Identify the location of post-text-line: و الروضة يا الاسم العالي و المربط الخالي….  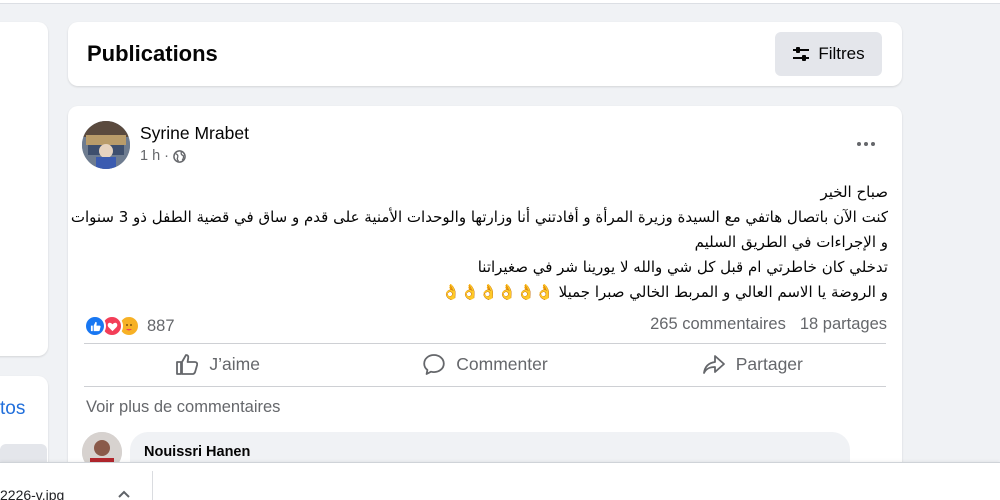
(664, 292).